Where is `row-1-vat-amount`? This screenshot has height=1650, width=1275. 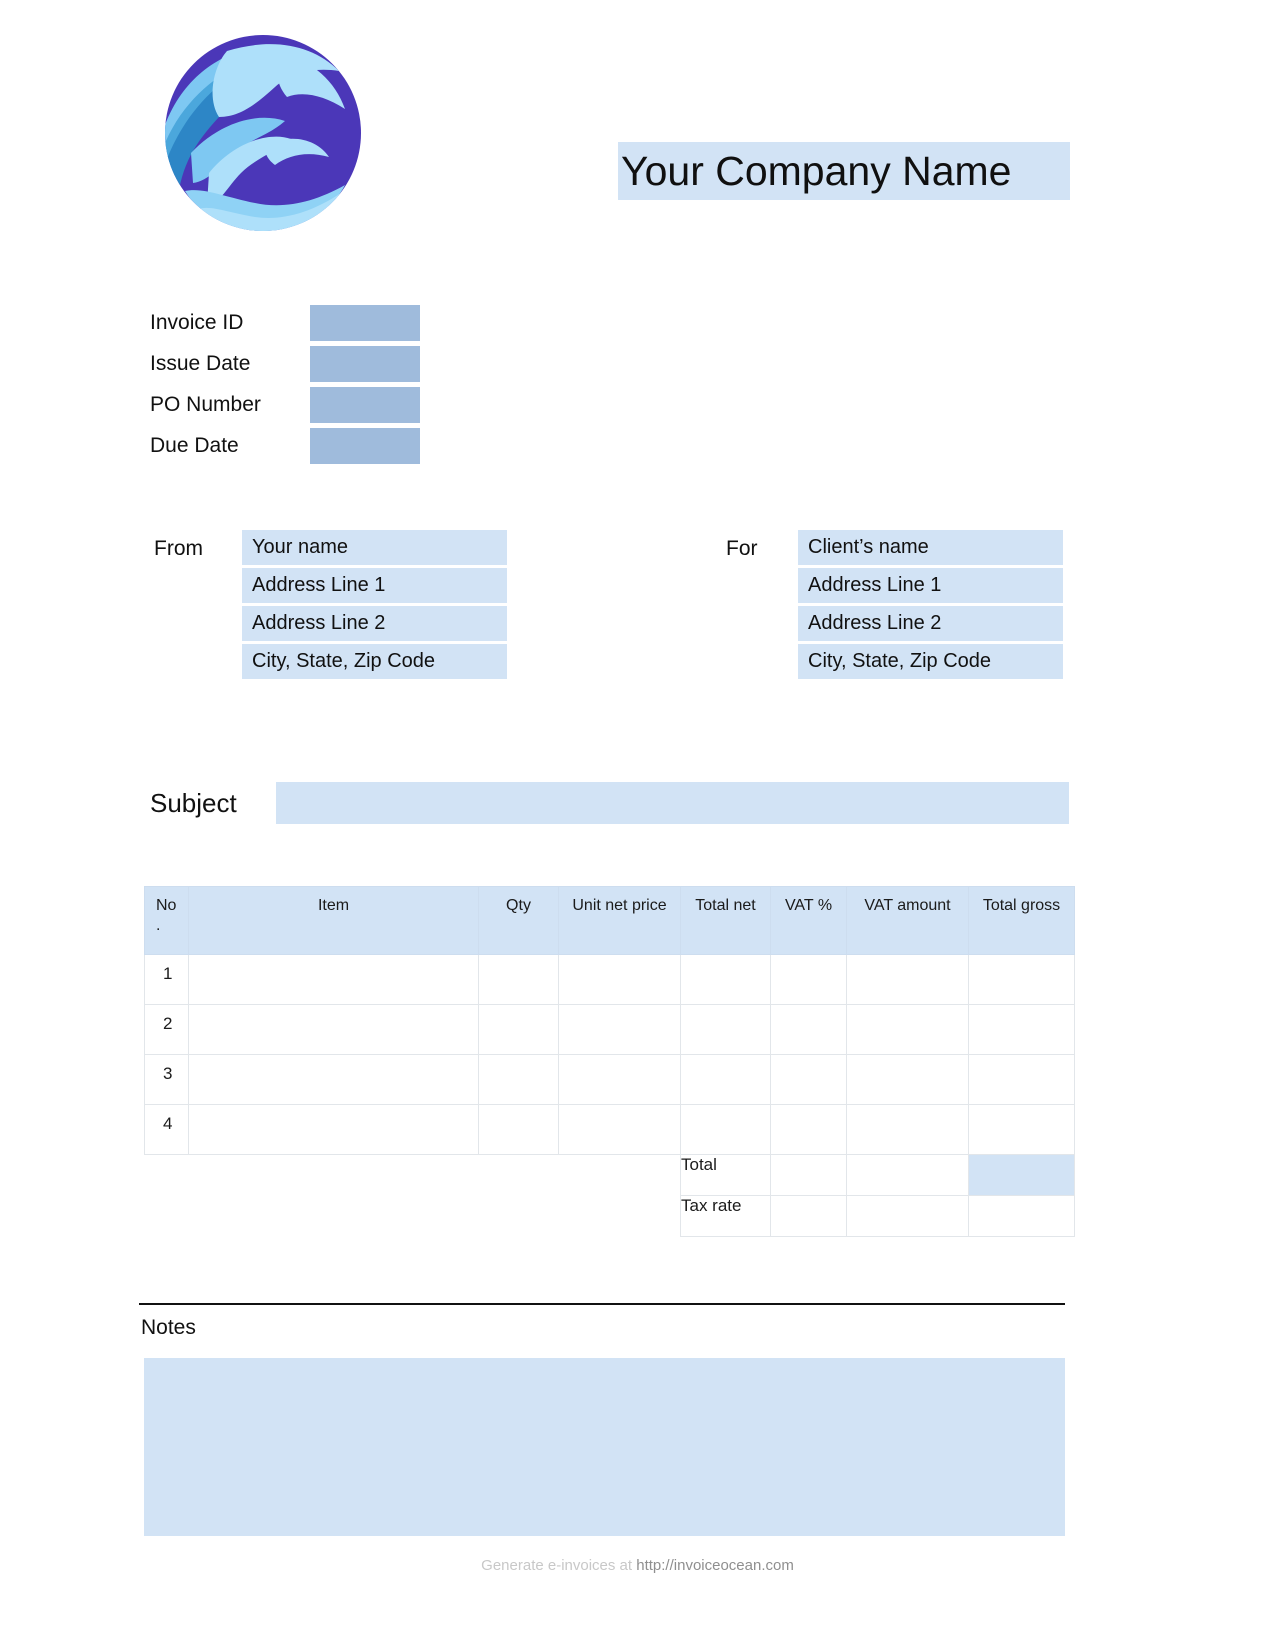
row-1-vat-amount is located at coordinates (907, 979).